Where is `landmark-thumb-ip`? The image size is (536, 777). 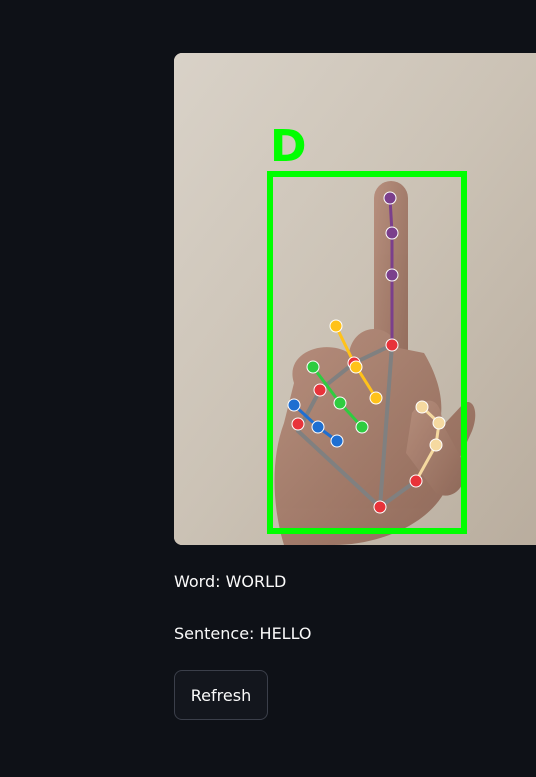 landmark-thumb-ip is located at coordinates (439, 423).